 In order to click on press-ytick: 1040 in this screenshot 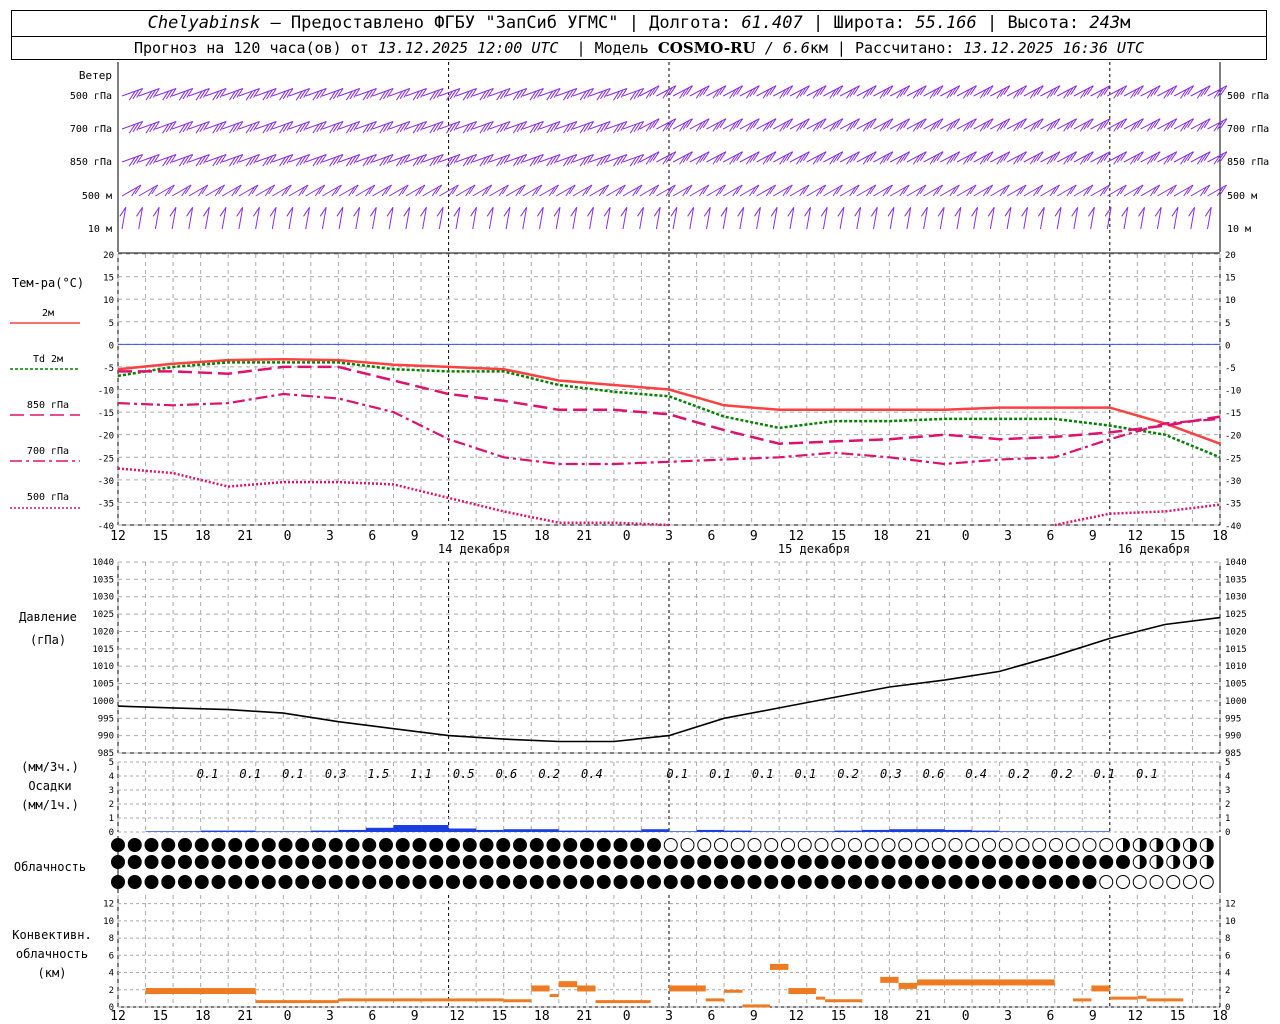, I will do `click(103, 563)`.